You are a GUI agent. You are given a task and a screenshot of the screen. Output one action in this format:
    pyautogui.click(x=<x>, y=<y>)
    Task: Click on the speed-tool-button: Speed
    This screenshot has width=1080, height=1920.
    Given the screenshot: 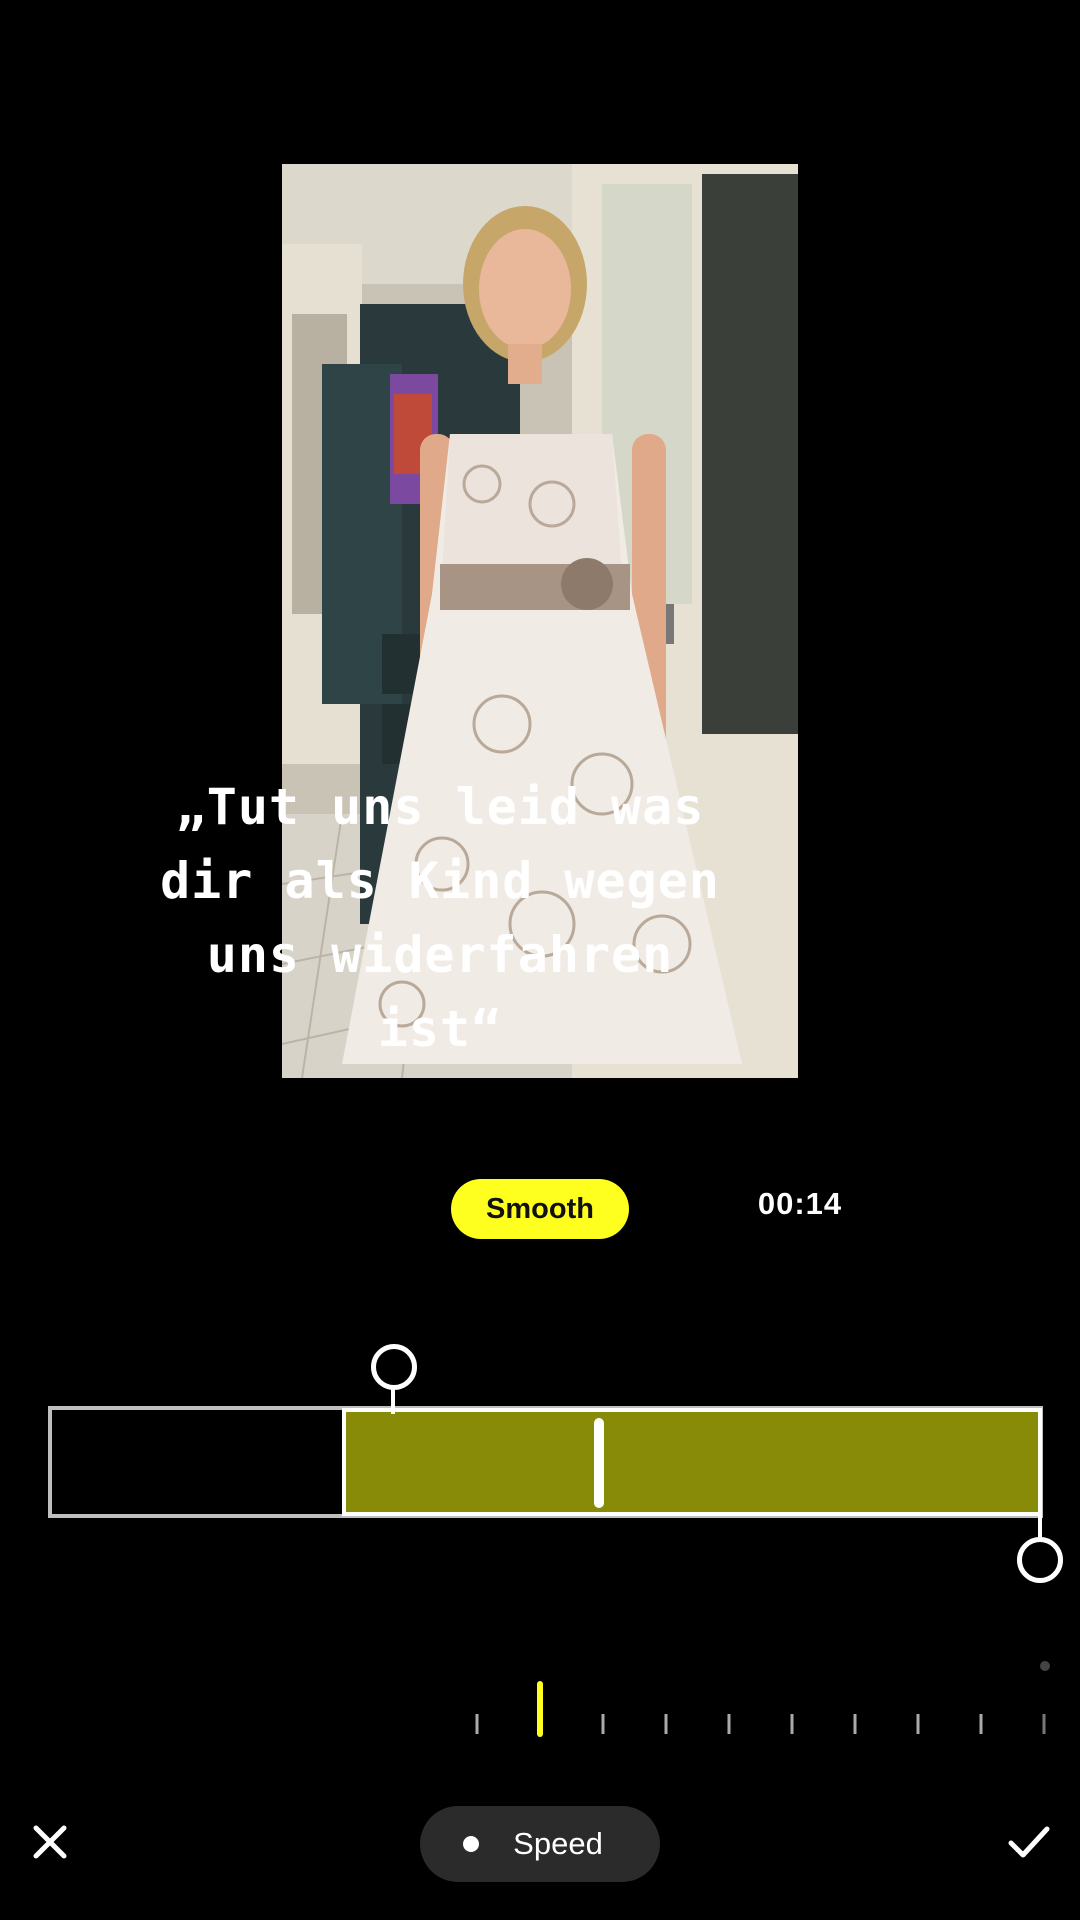 What is the action you would take?
    pyautogui.click(x=540, y=1844)
    